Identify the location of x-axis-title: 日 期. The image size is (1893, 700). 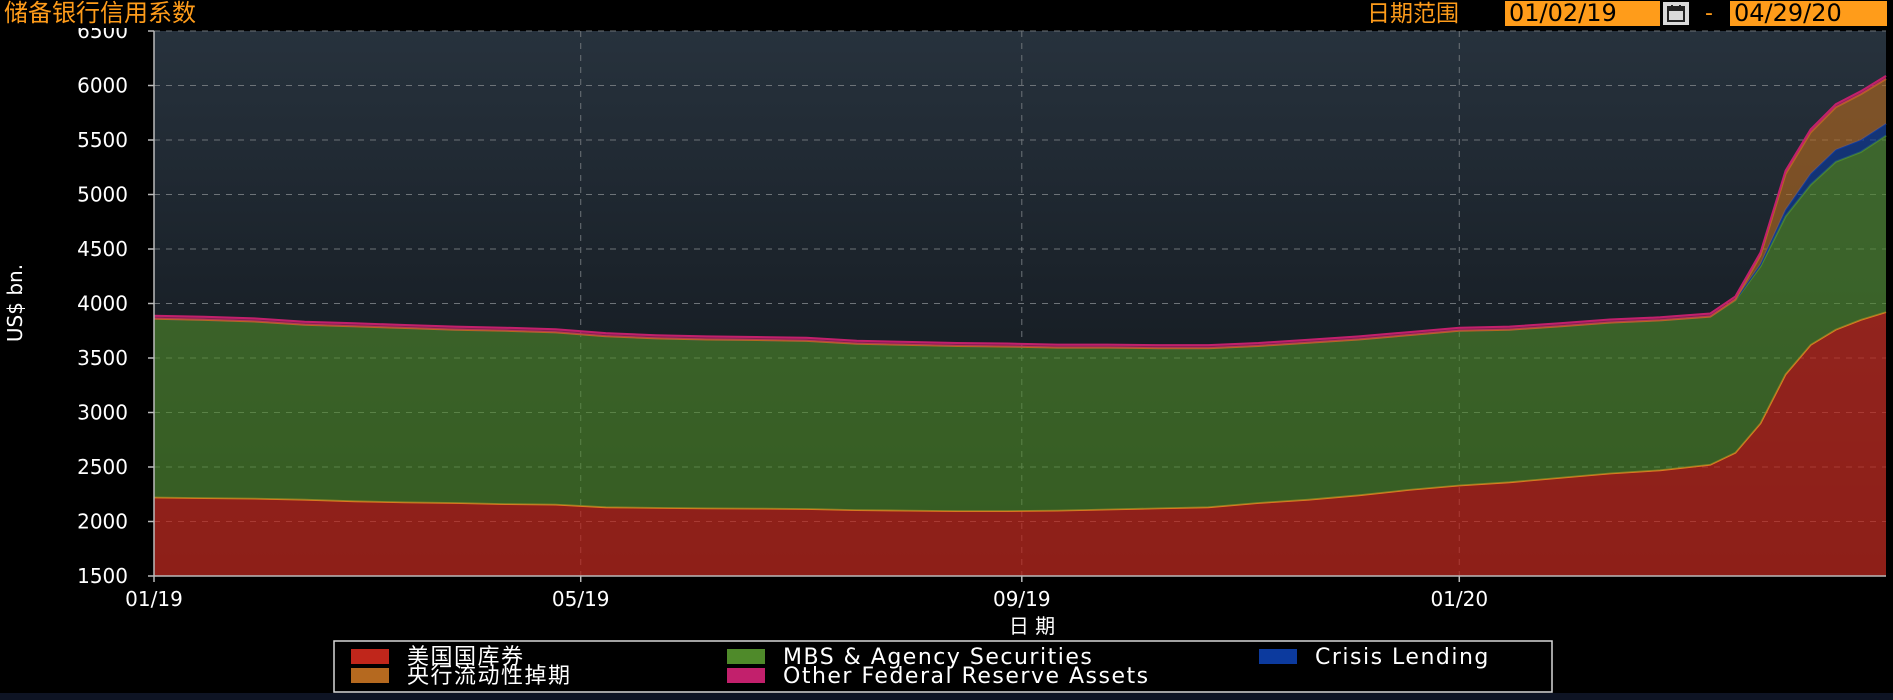
(1032, 626).